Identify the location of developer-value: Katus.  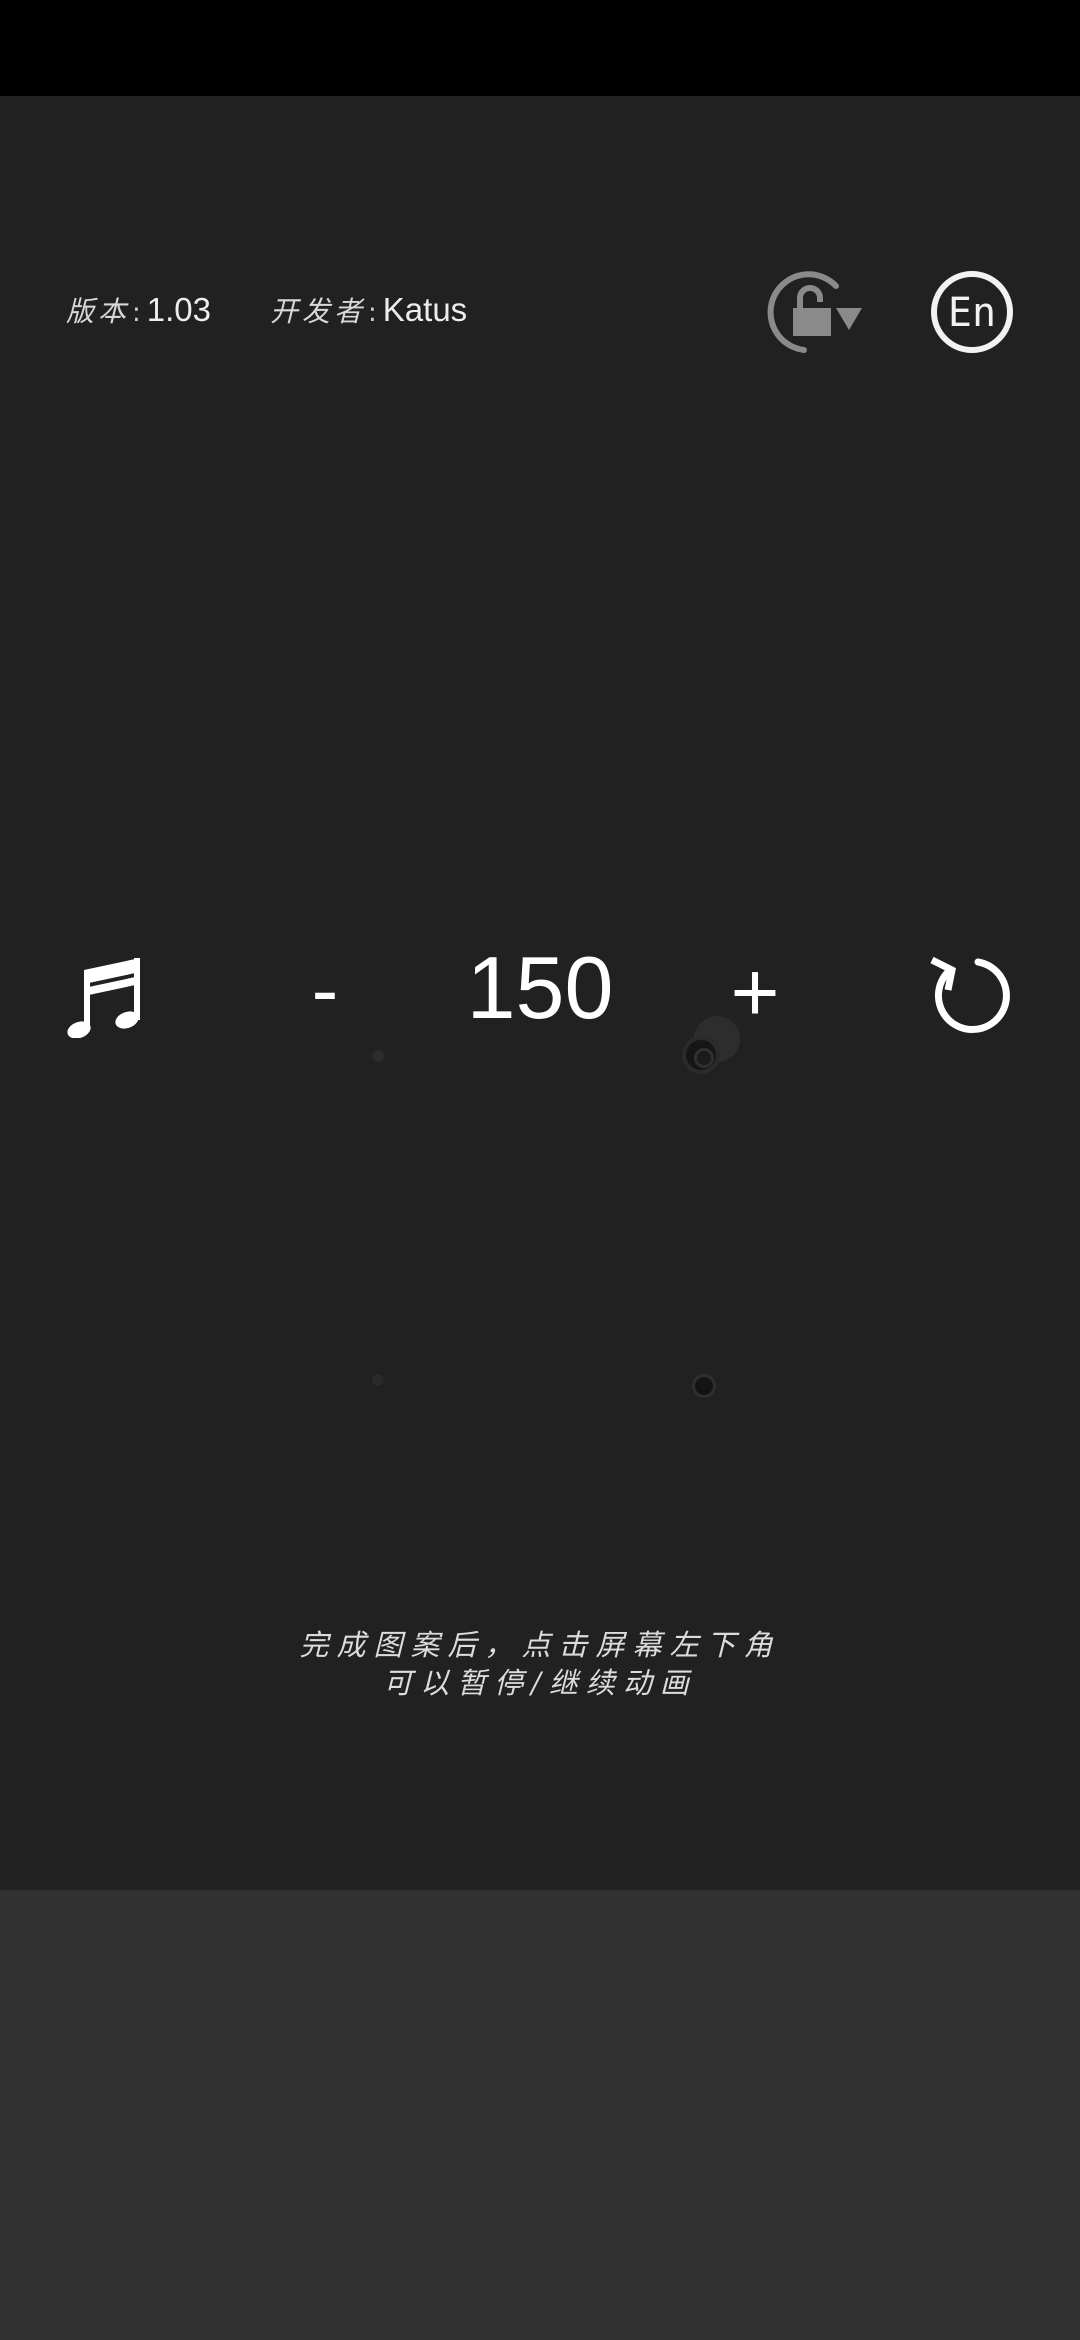
(425, 309).